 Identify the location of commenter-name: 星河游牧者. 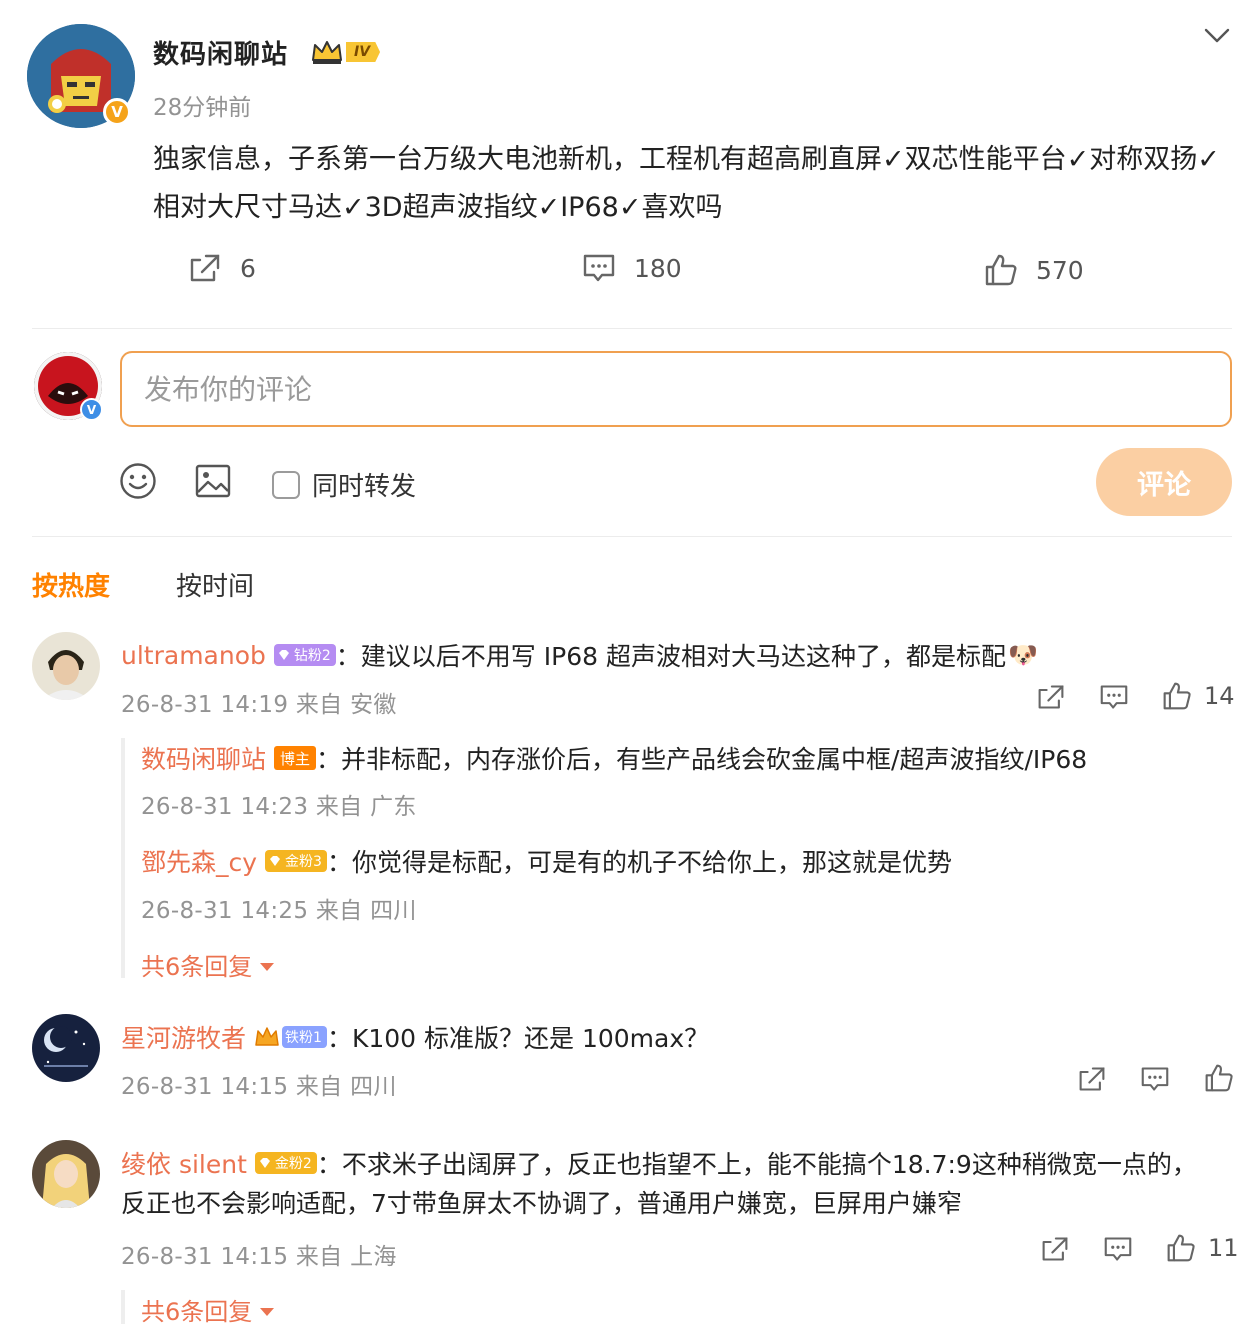
(183, 1037).